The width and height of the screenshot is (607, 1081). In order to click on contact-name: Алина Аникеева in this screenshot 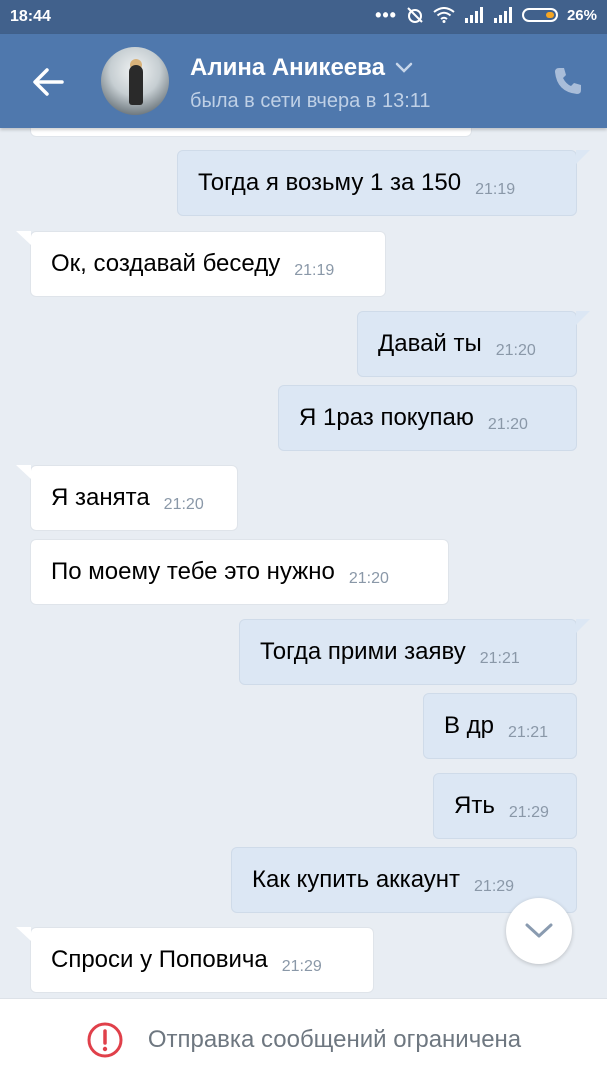, I will do `click(287, 67)`.